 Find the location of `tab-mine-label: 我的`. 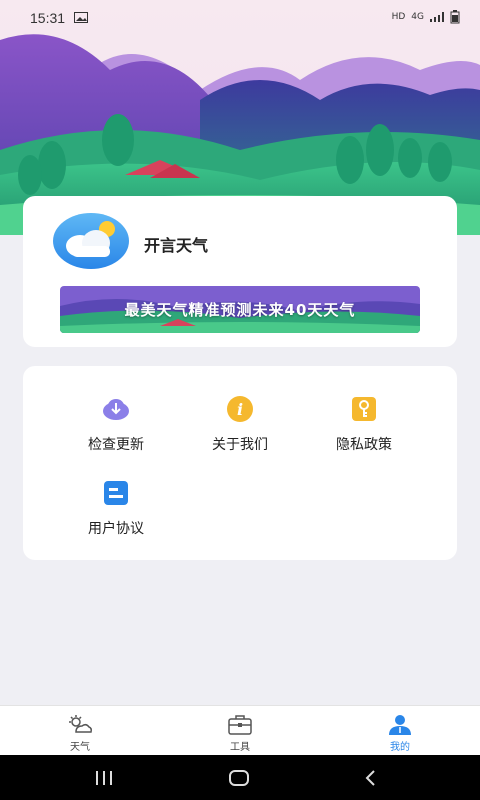

tab-mine-label: 我的 is located at coordinates (400, 747).